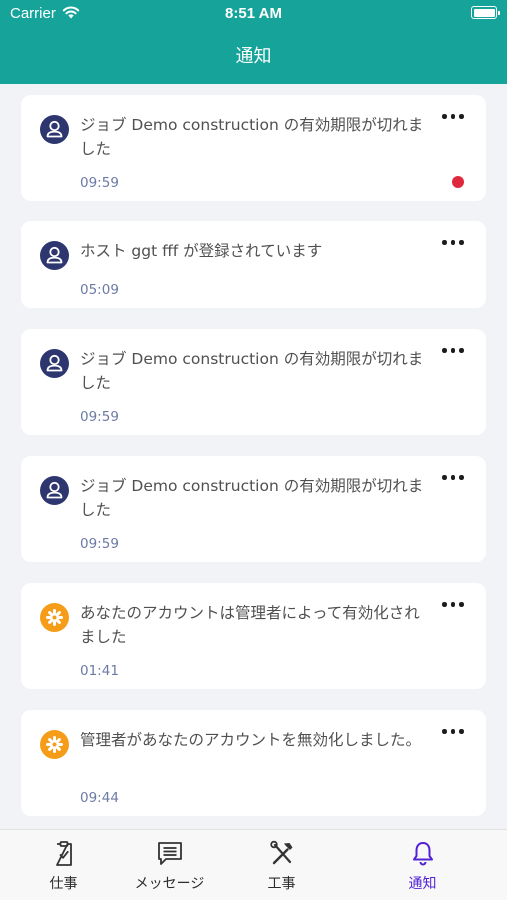 The height and width of the screenshot is (900, 507). What do you see at coordinates (99, 290) in the screenshot?
I see `notification-time: 05:09` at bounding box center [99, 290].